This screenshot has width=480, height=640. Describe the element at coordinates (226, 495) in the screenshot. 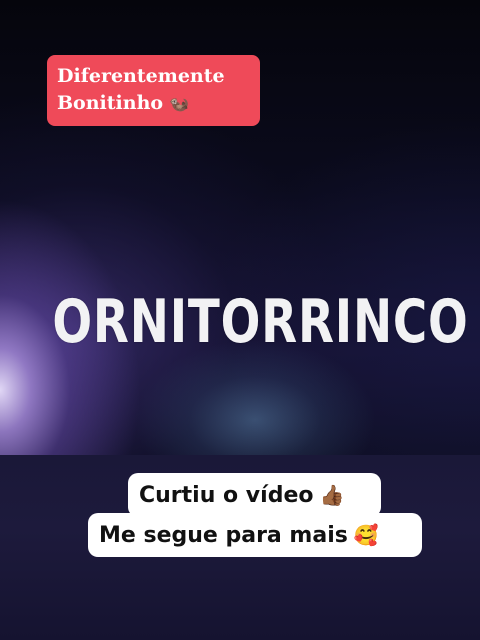

I see `caption-1-text: Curtiu o vídeo` at that location.